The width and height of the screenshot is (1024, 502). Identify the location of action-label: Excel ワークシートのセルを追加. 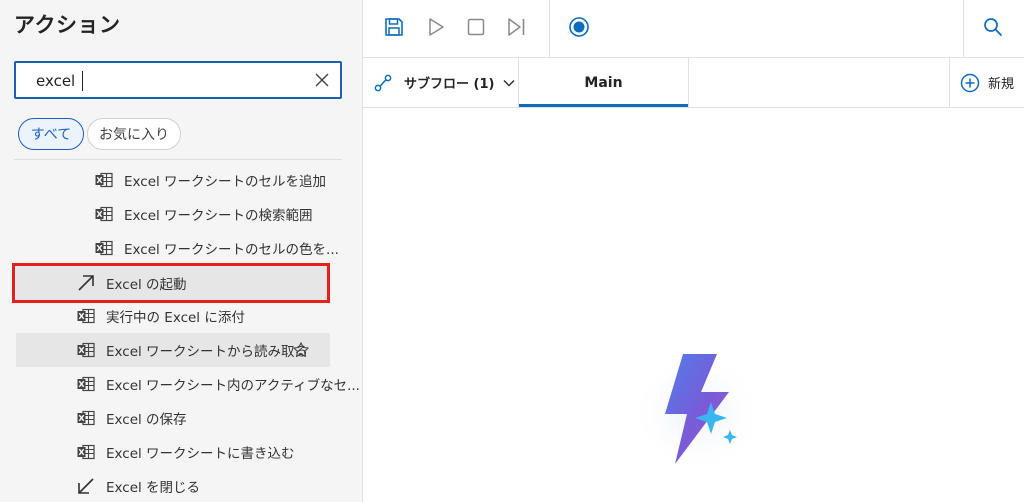
(225, 182).